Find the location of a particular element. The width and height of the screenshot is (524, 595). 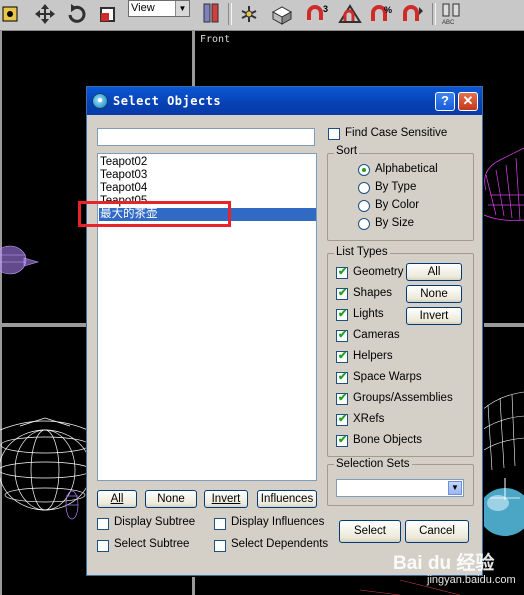

types-all-button: All is located at coordinates (434, 272).